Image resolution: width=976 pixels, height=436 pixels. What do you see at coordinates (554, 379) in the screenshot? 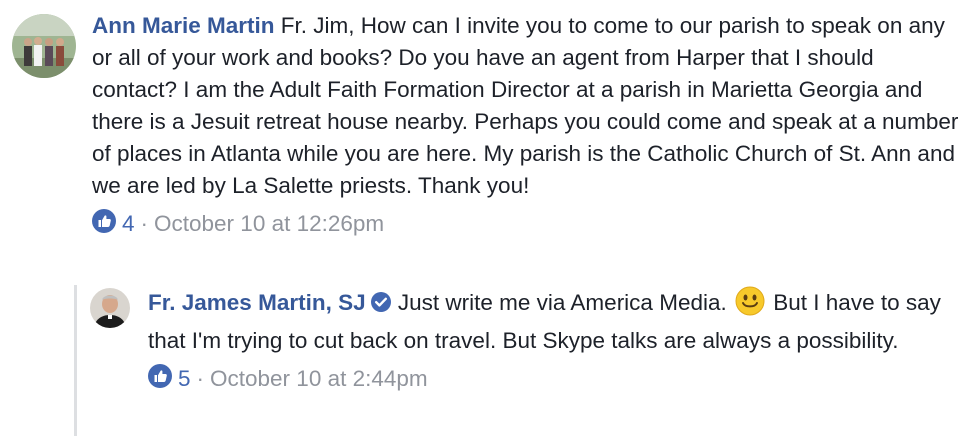
I see `comment-meta: 5 · October 10 at 2:44pm` at bounding box center [554, 379].